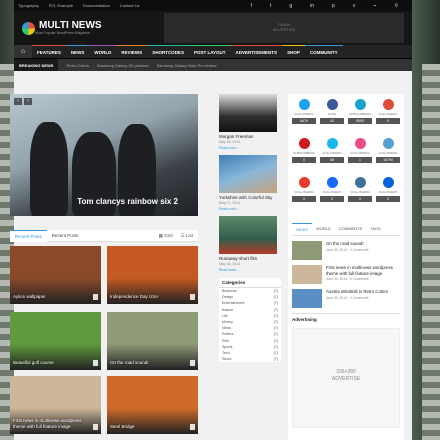 Image resolution: width=440 pixels, height=440 pixels. I want to click on nav-item-shortcodes: SHORTCODES, so click(168, 51).